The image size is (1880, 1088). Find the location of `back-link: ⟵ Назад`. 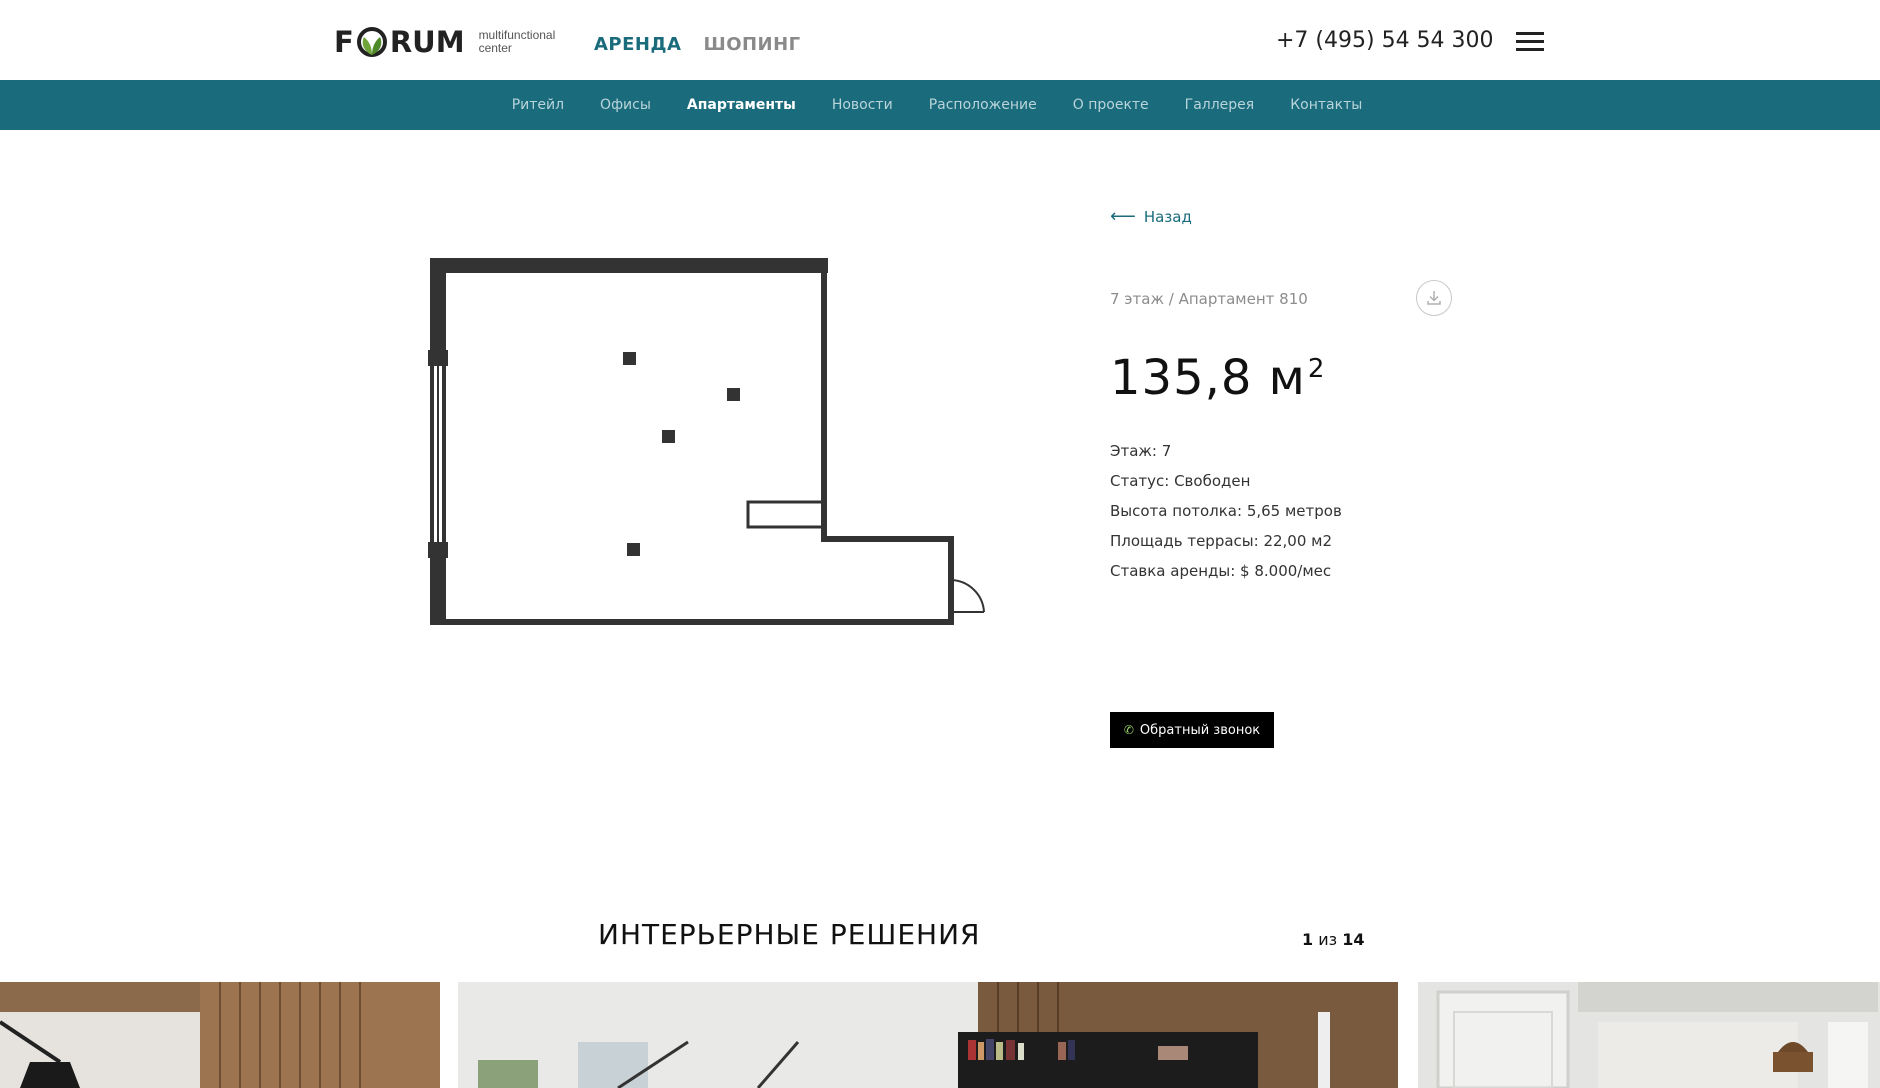

back-link: ⟵ Назад is located at coordinates (1151, 216).